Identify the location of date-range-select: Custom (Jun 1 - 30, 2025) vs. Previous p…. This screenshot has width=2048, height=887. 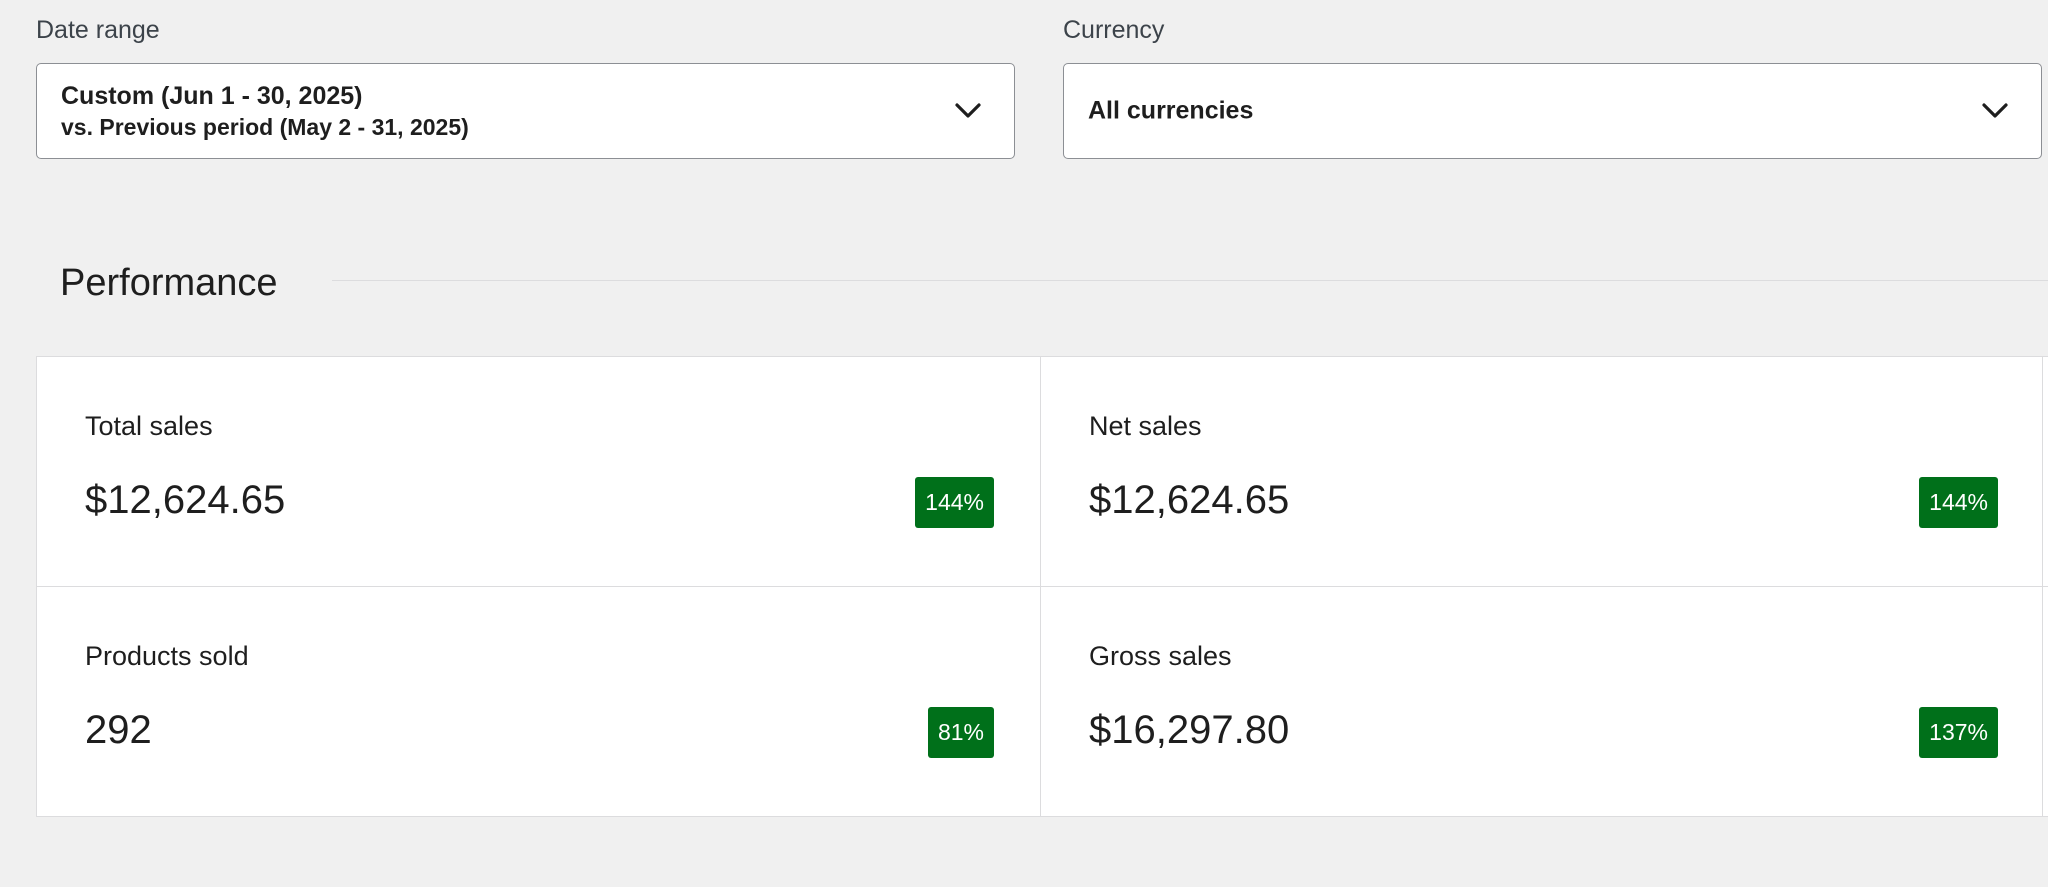
(525, 111).